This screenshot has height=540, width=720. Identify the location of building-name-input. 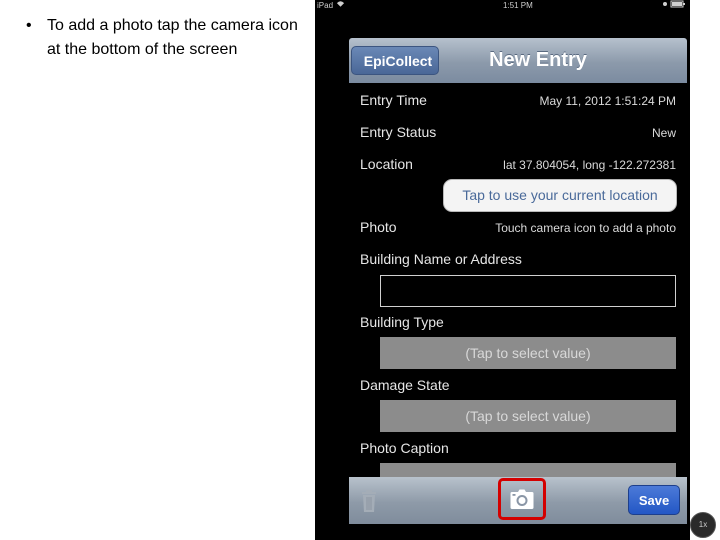
(528, 291).